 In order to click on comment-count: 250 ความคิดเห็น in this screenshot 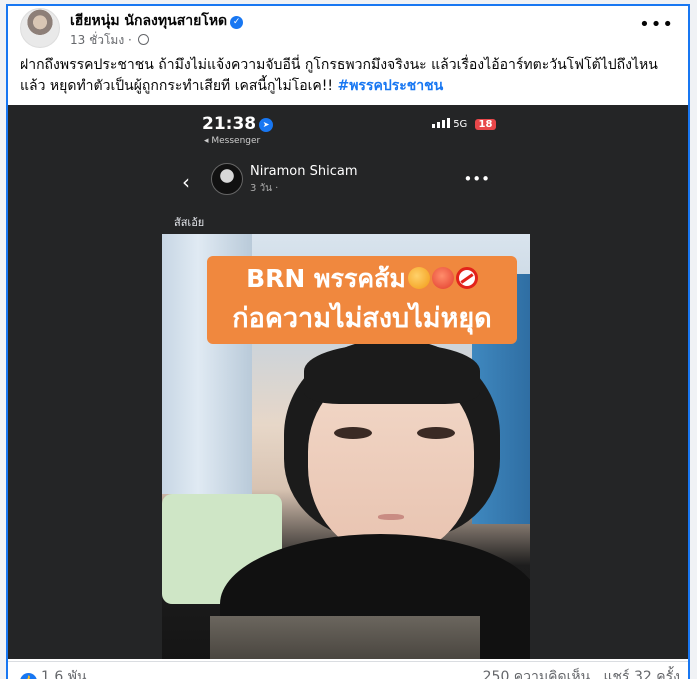, I will do `click(537, 674)`.